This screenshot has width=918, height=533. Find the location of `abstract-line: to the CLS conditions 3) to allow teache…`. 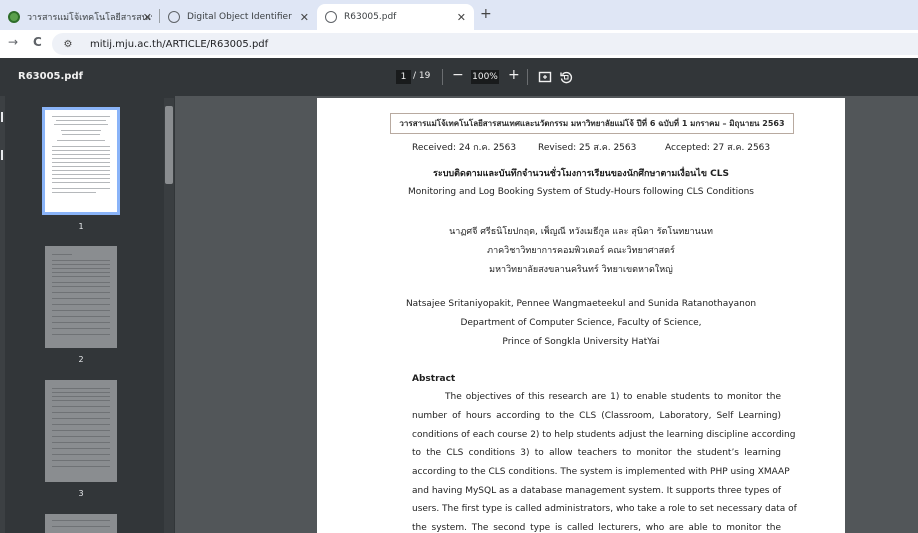

abstract-line: to the CLS conditions 3) to allow teache… is located at coordinates (596, 453).